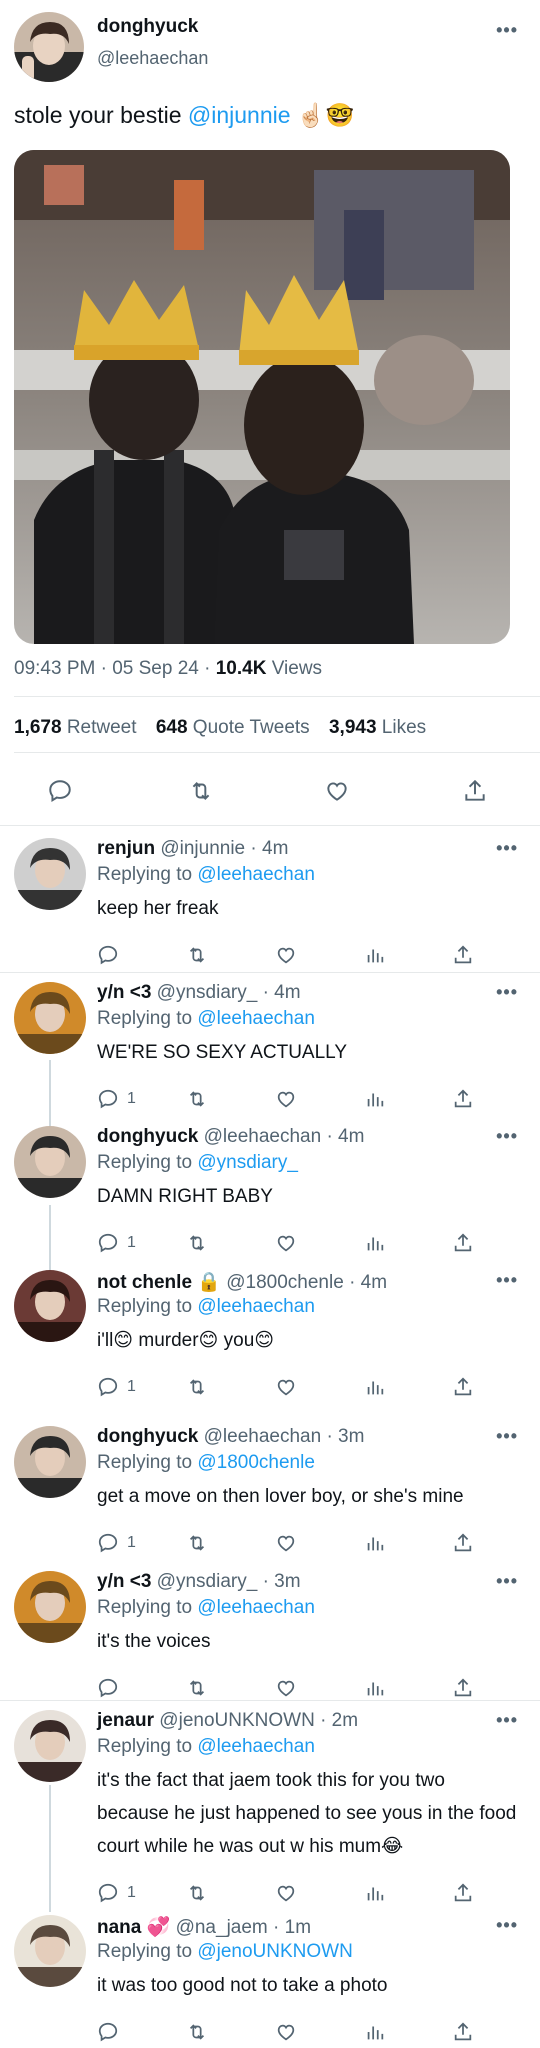  What do you see at coordinates (285, 1282) in the screenshot?
I see `handle: @1800chenle` at bounding box center [285, 1282].